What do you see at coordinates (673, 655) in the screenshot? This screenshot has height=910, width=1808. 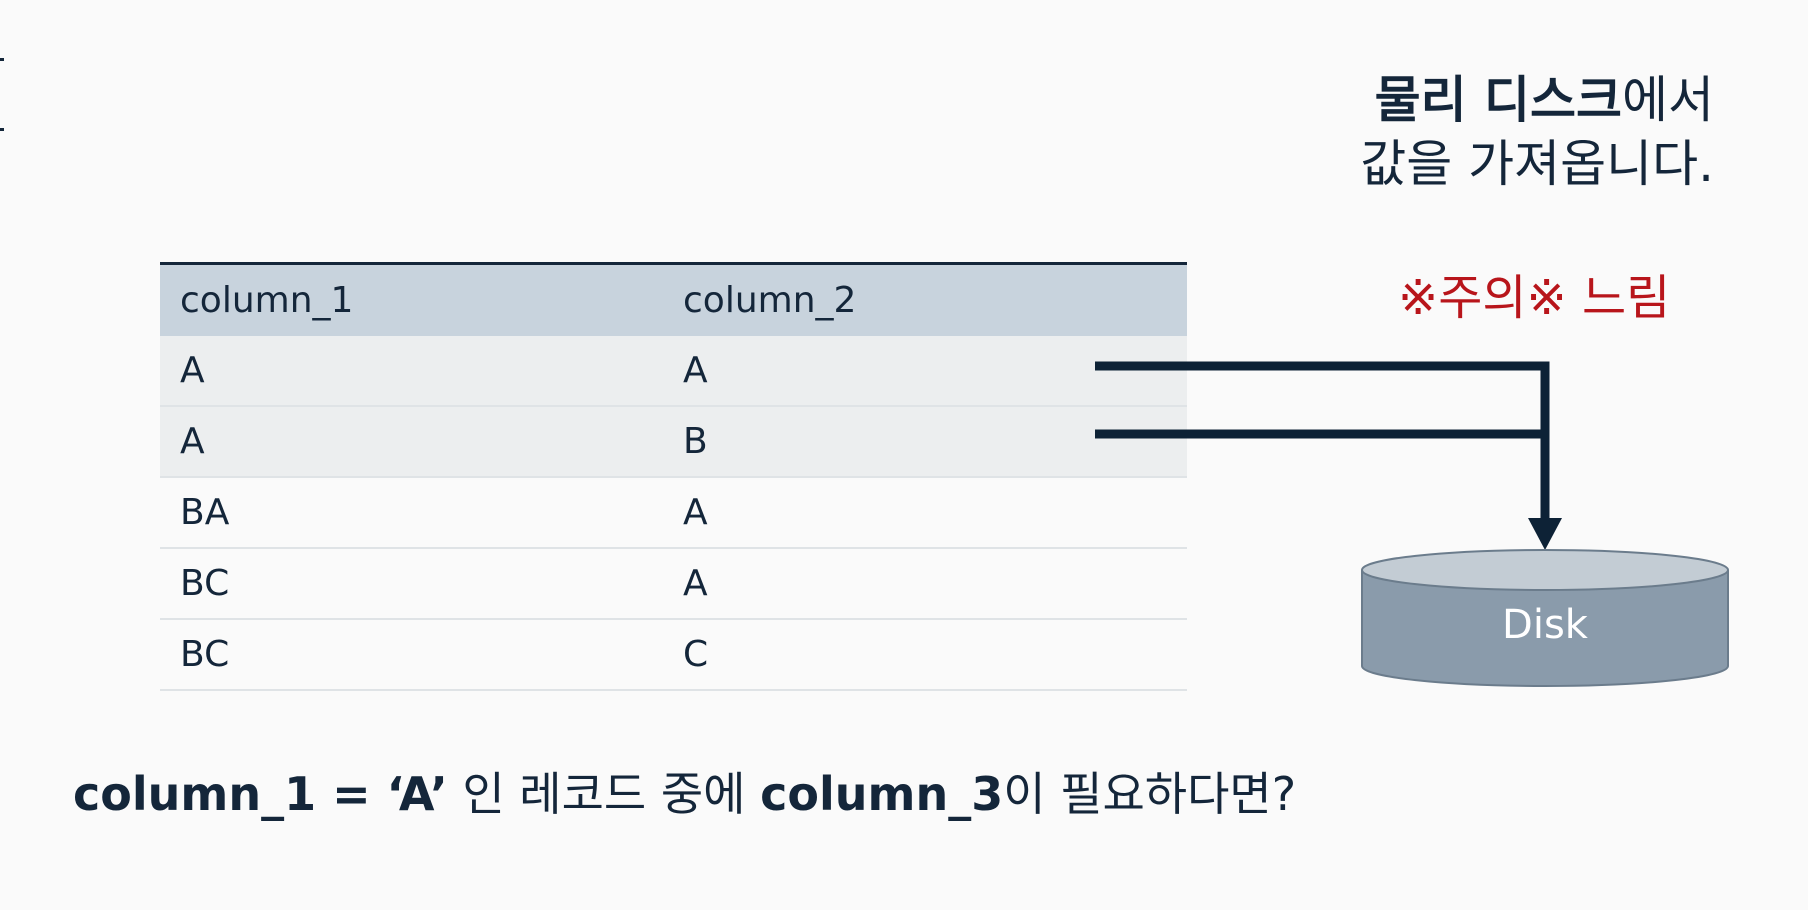 I see `table-row: BC C` at bounding box center [673, 655].